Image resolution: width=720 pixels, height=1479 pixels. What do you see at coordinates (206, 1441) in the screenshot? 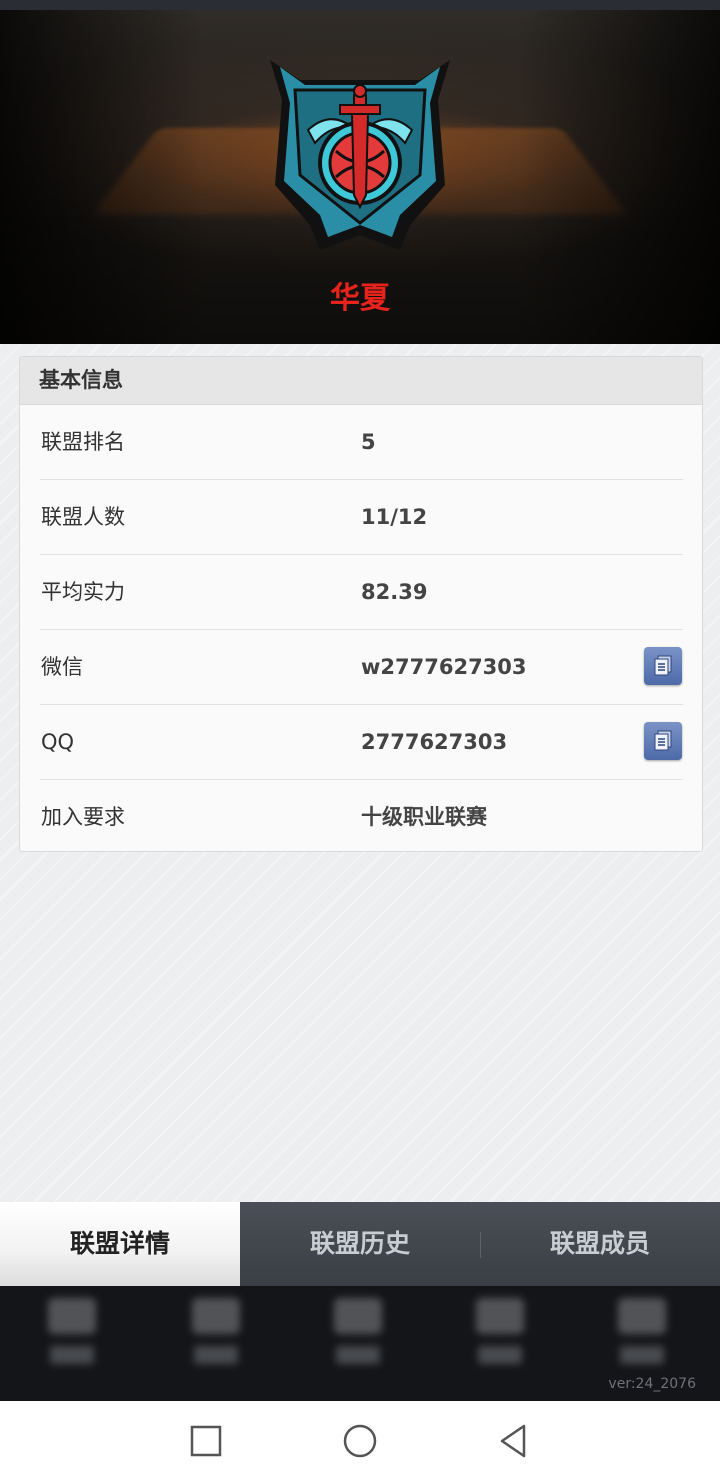
I see `recent-apps-icon` at bounding box center [206, 1441].